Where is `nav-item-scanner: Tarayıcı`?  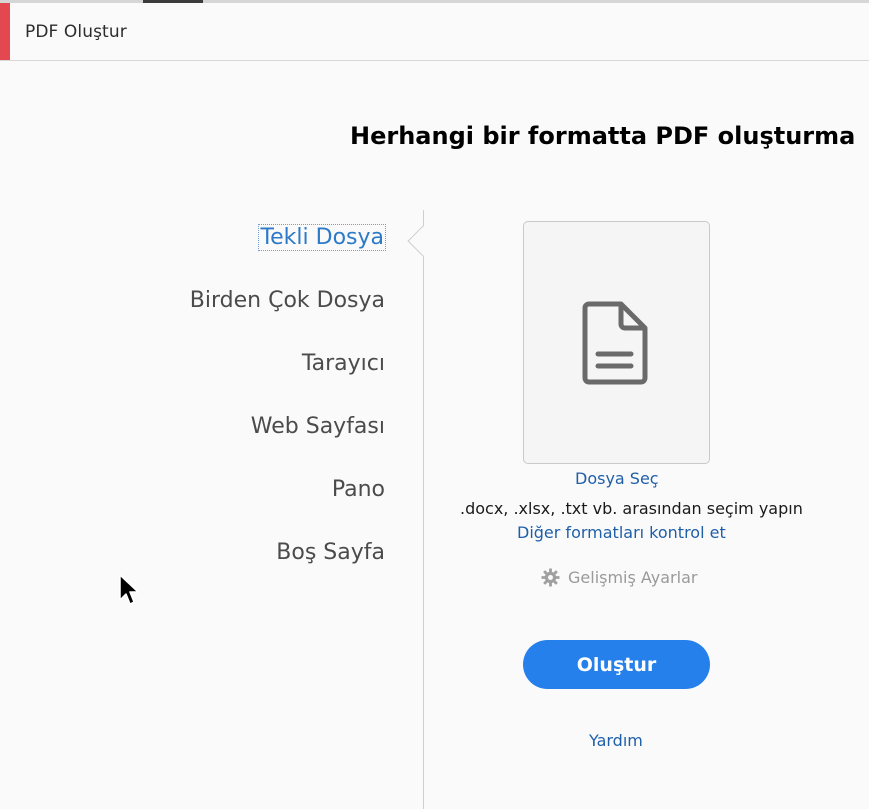 nav-item-scanner: Tarayıcı is located at coordinates (343, 363).